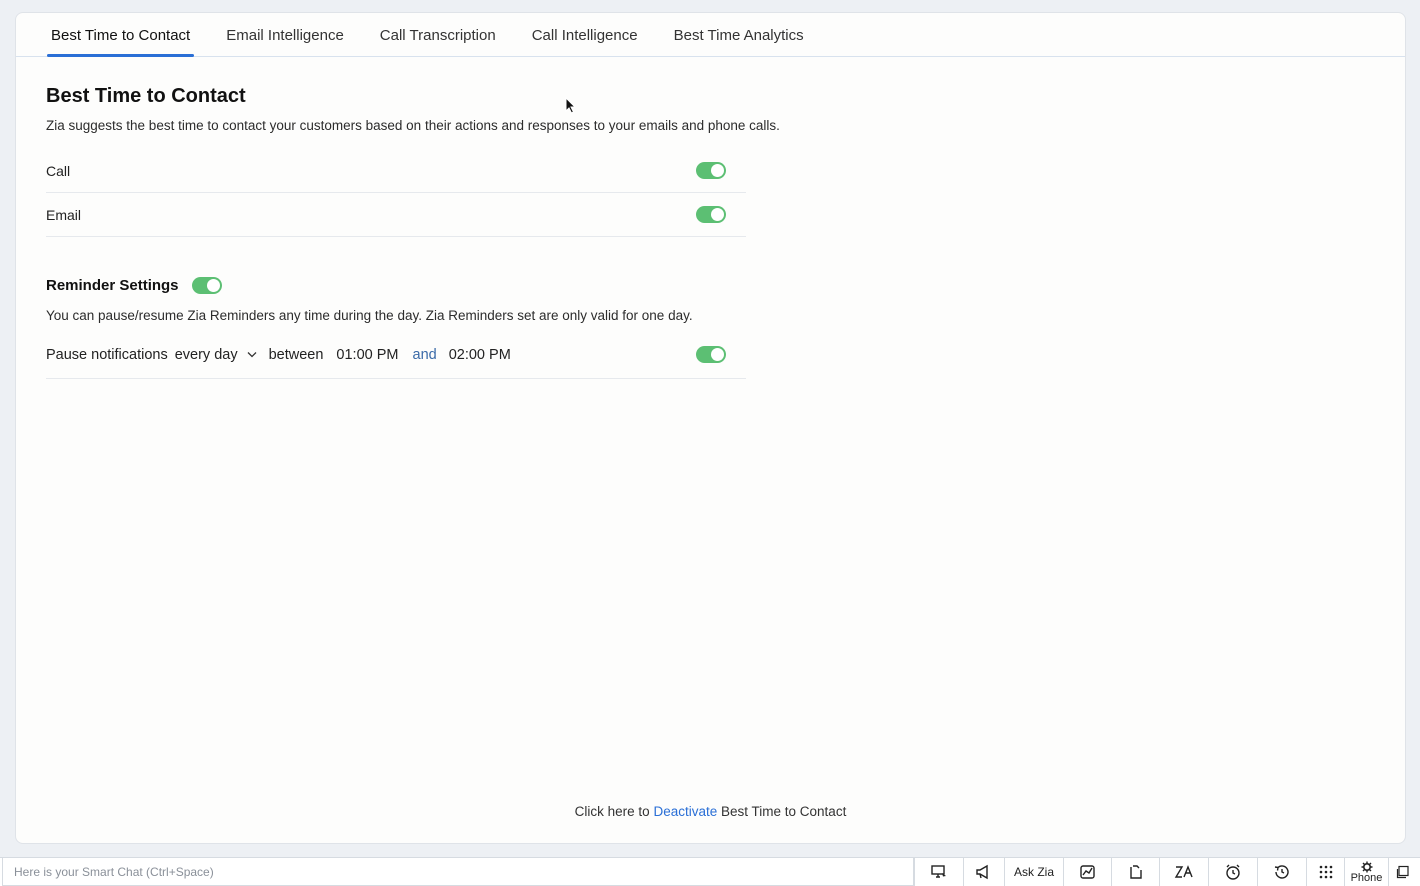 This screenshot has height=886, width=1420. I want to click on phone-gear-icon, so click(1366, 866).